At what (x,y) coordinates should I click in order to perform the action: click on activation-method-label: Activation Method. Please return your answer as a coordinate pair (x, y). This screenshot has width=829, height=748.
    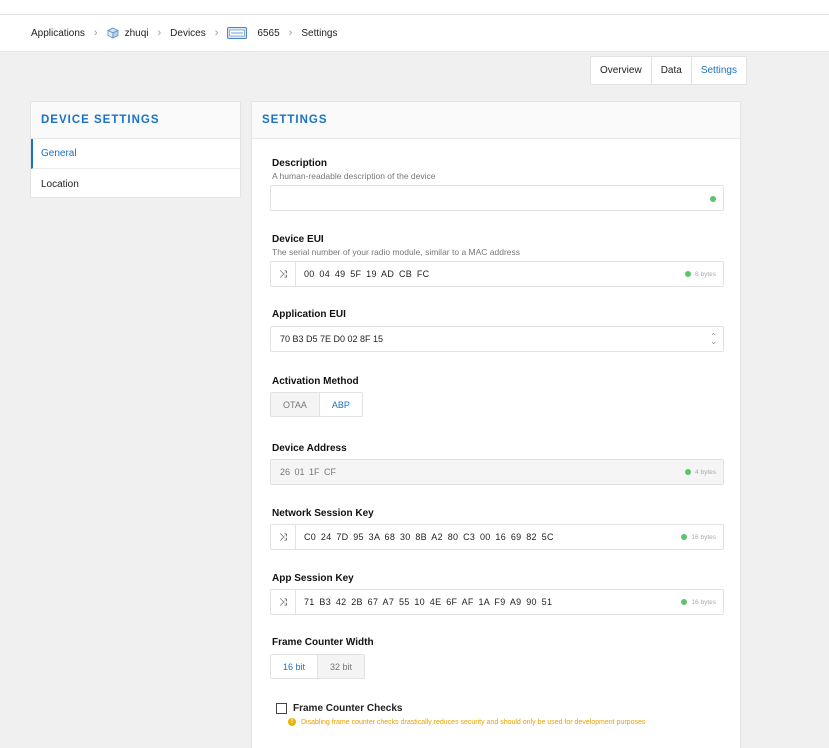
    Looking at the image, I should click on (315, 381).